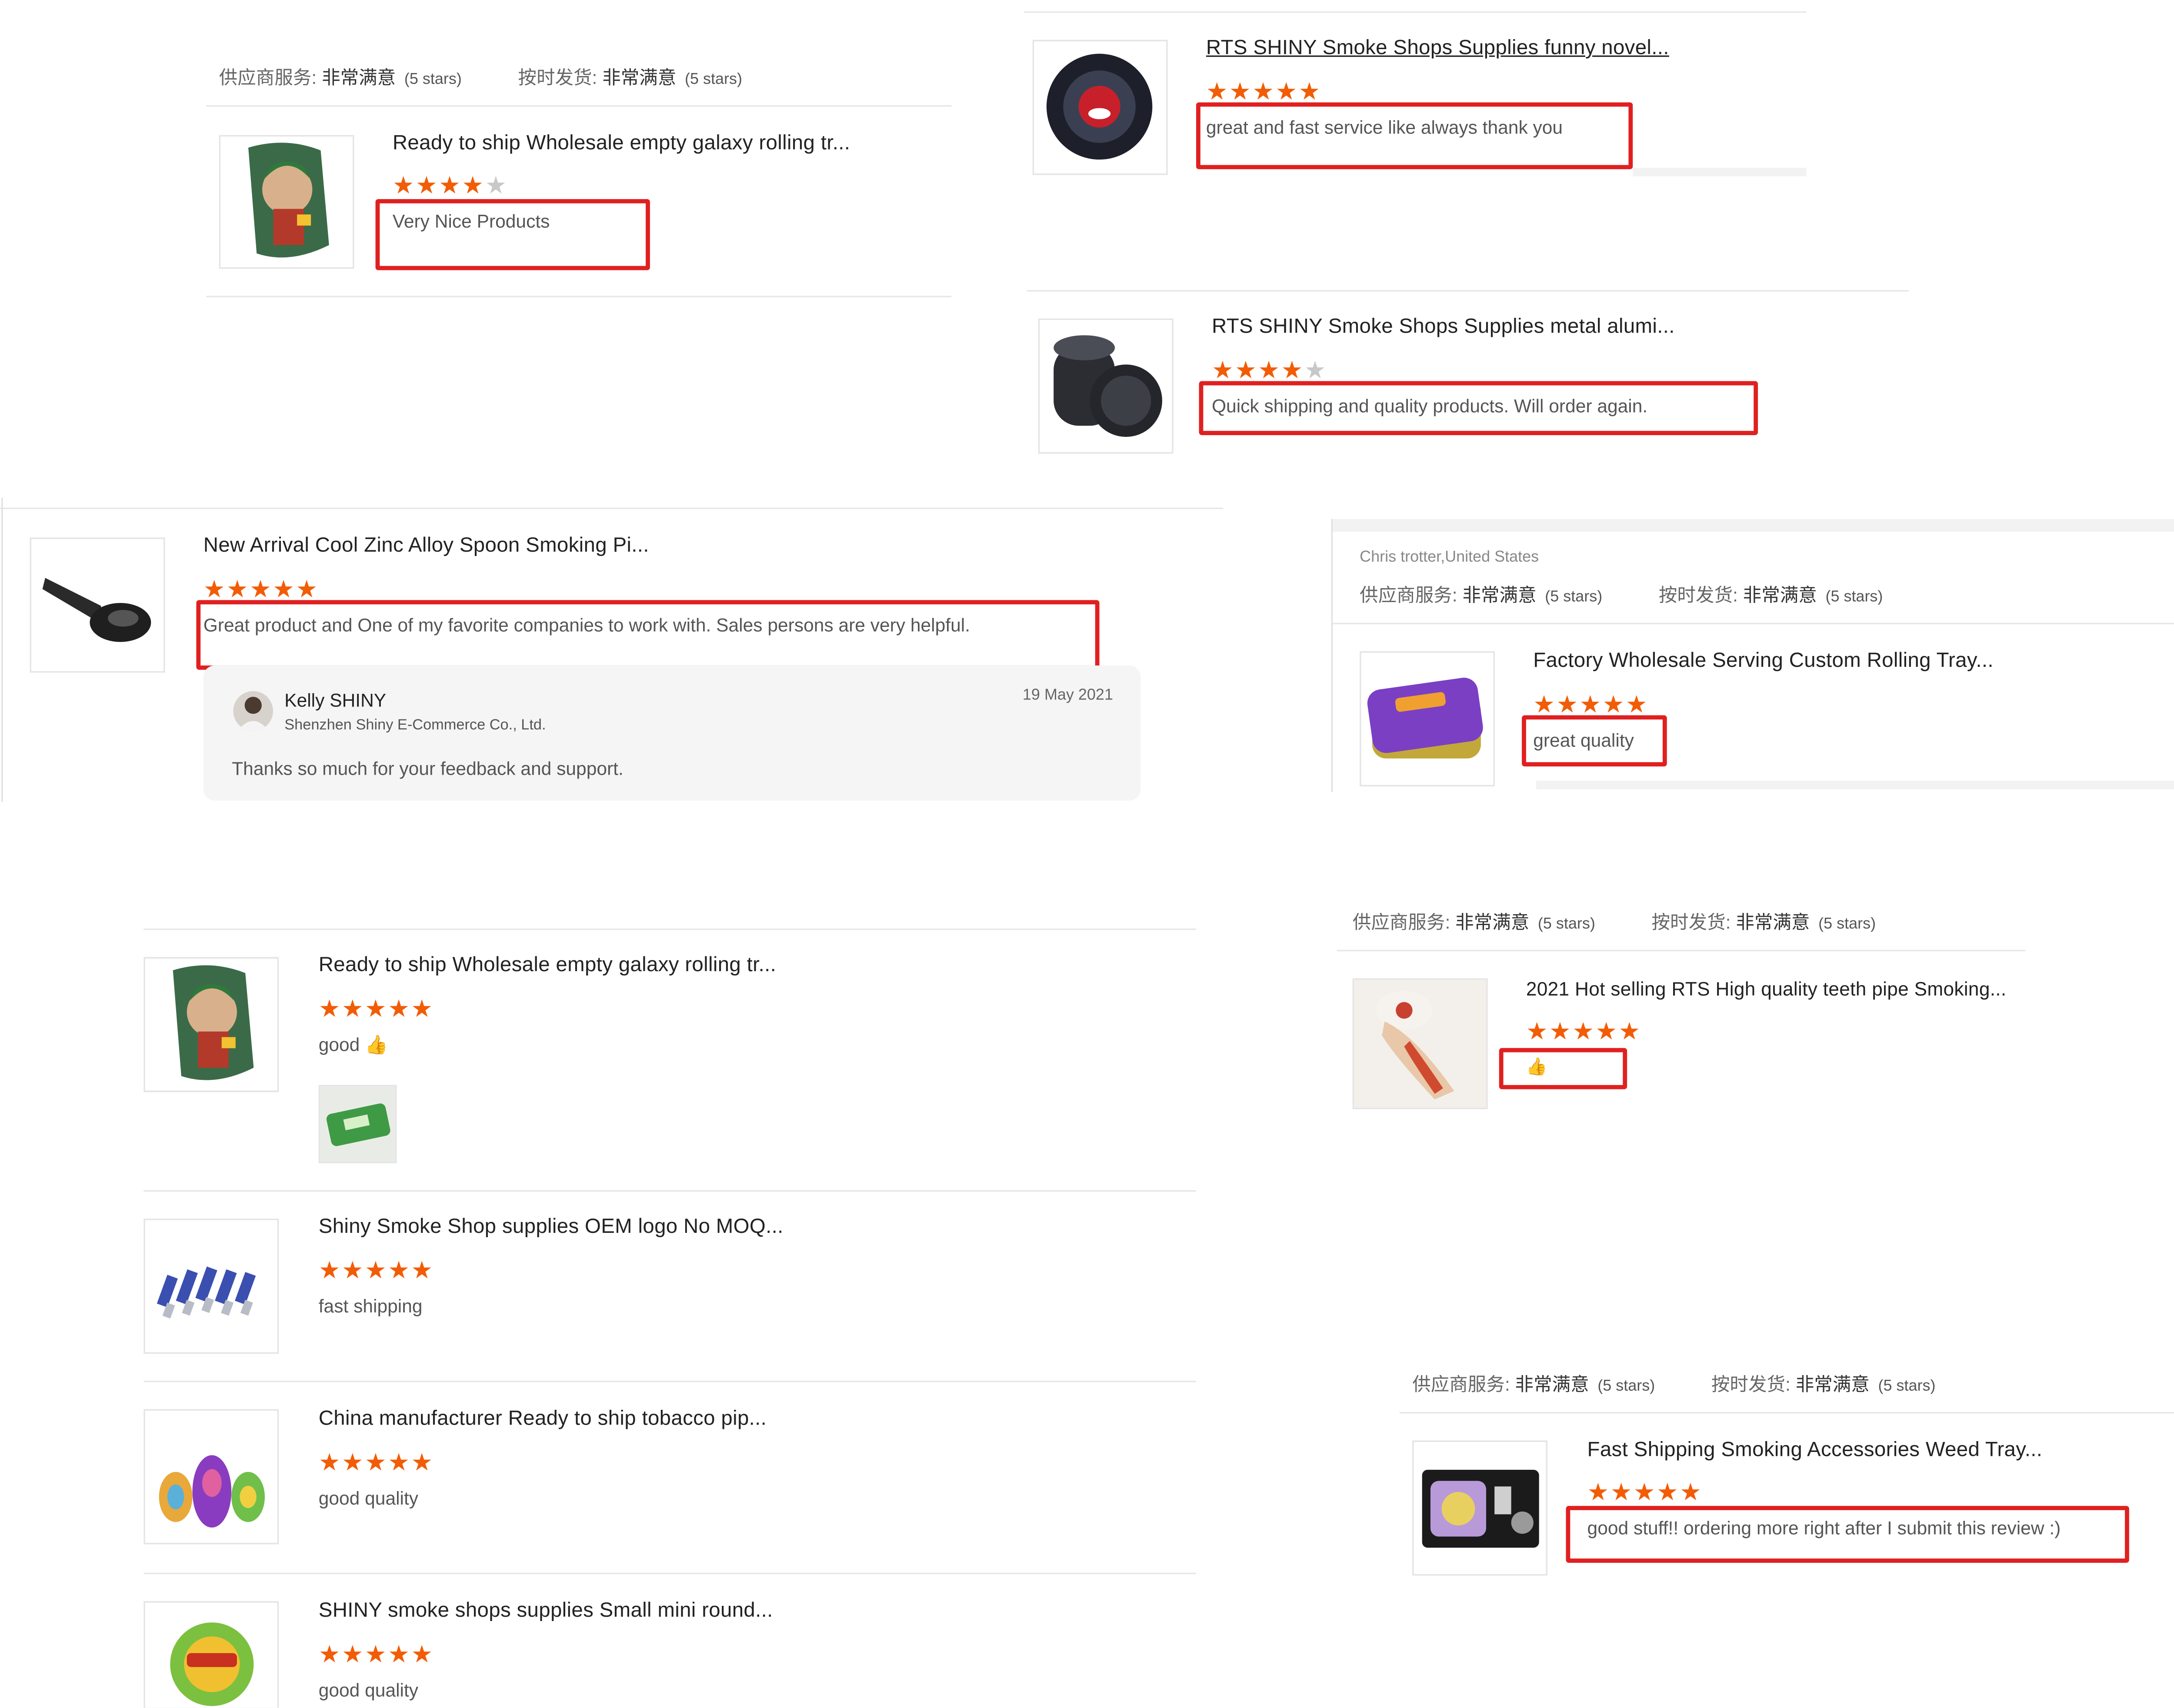 This screenshot has height=1708, width=2174. What do you see at coordinates (1332, 655) in the screenshot?
I see `panel-edge` at bounding box center [1332, 655].